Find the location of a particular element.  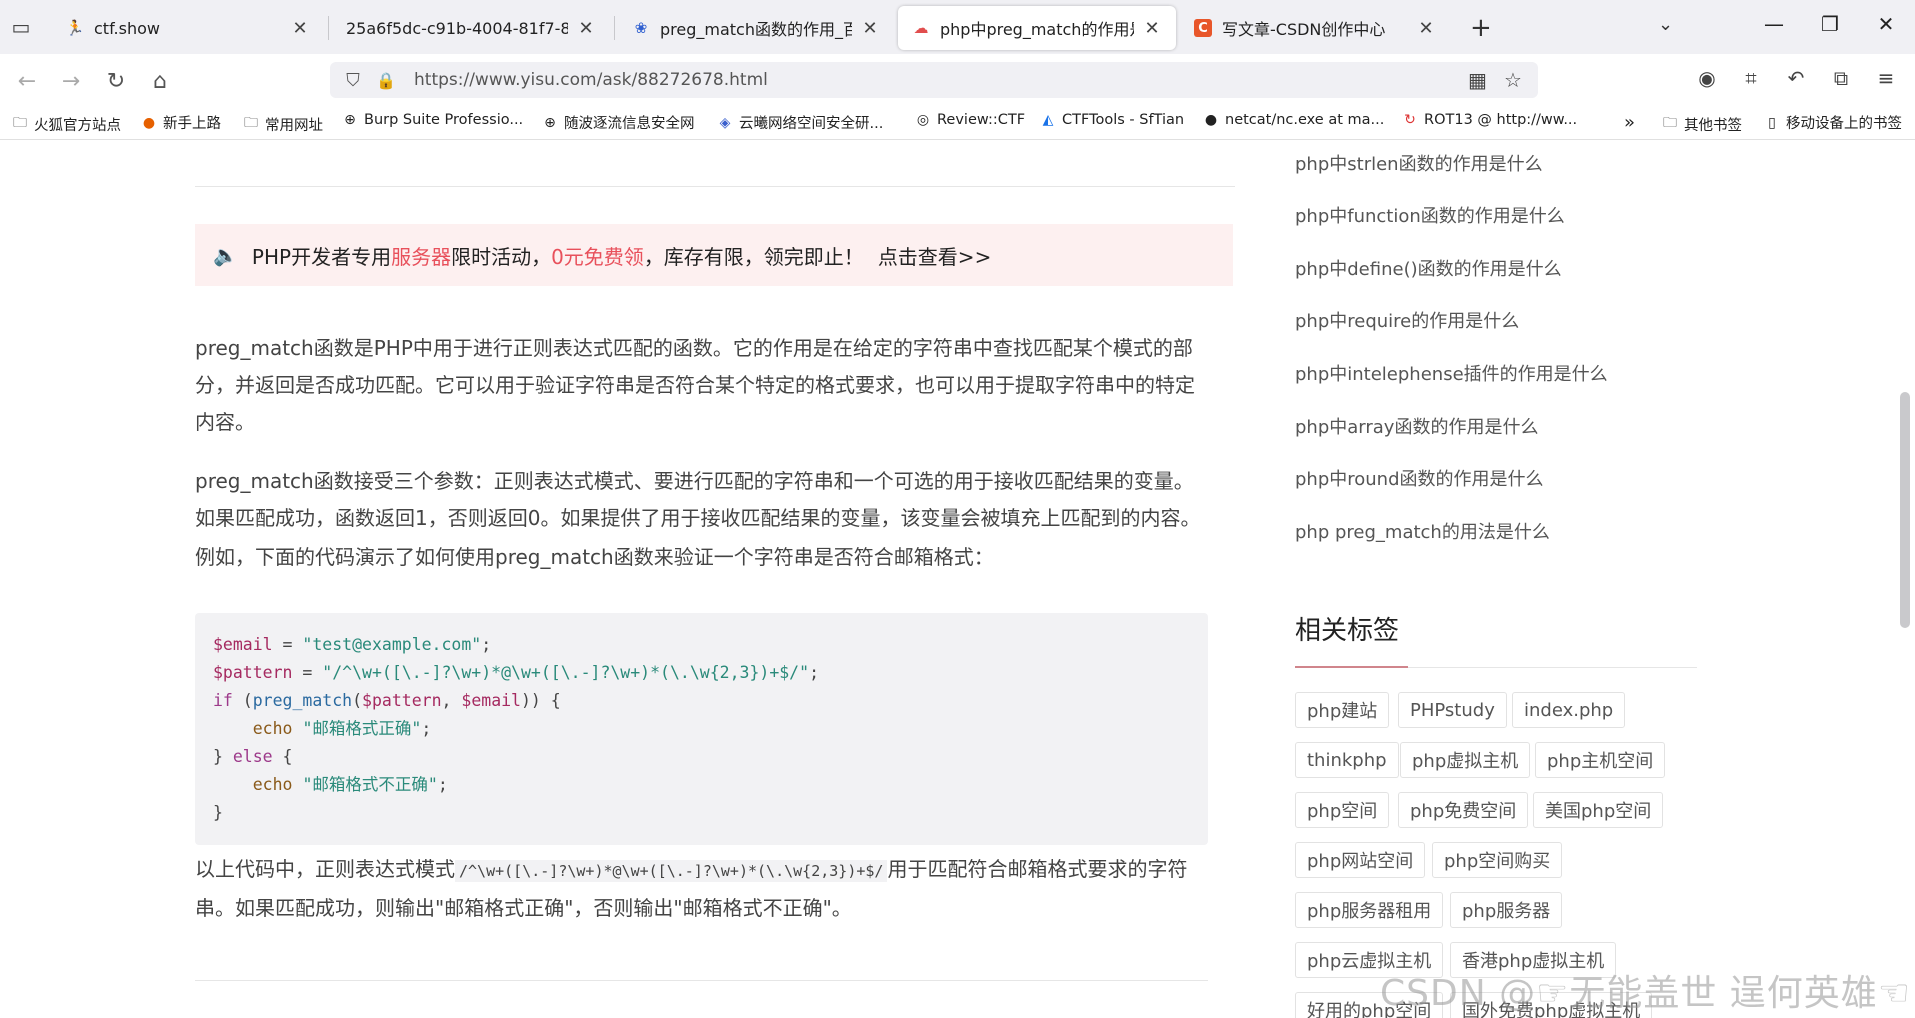

tab-title: 25a6f5dc-c91b-4004-81f7-8a182 is located at coordinates (457, 28).